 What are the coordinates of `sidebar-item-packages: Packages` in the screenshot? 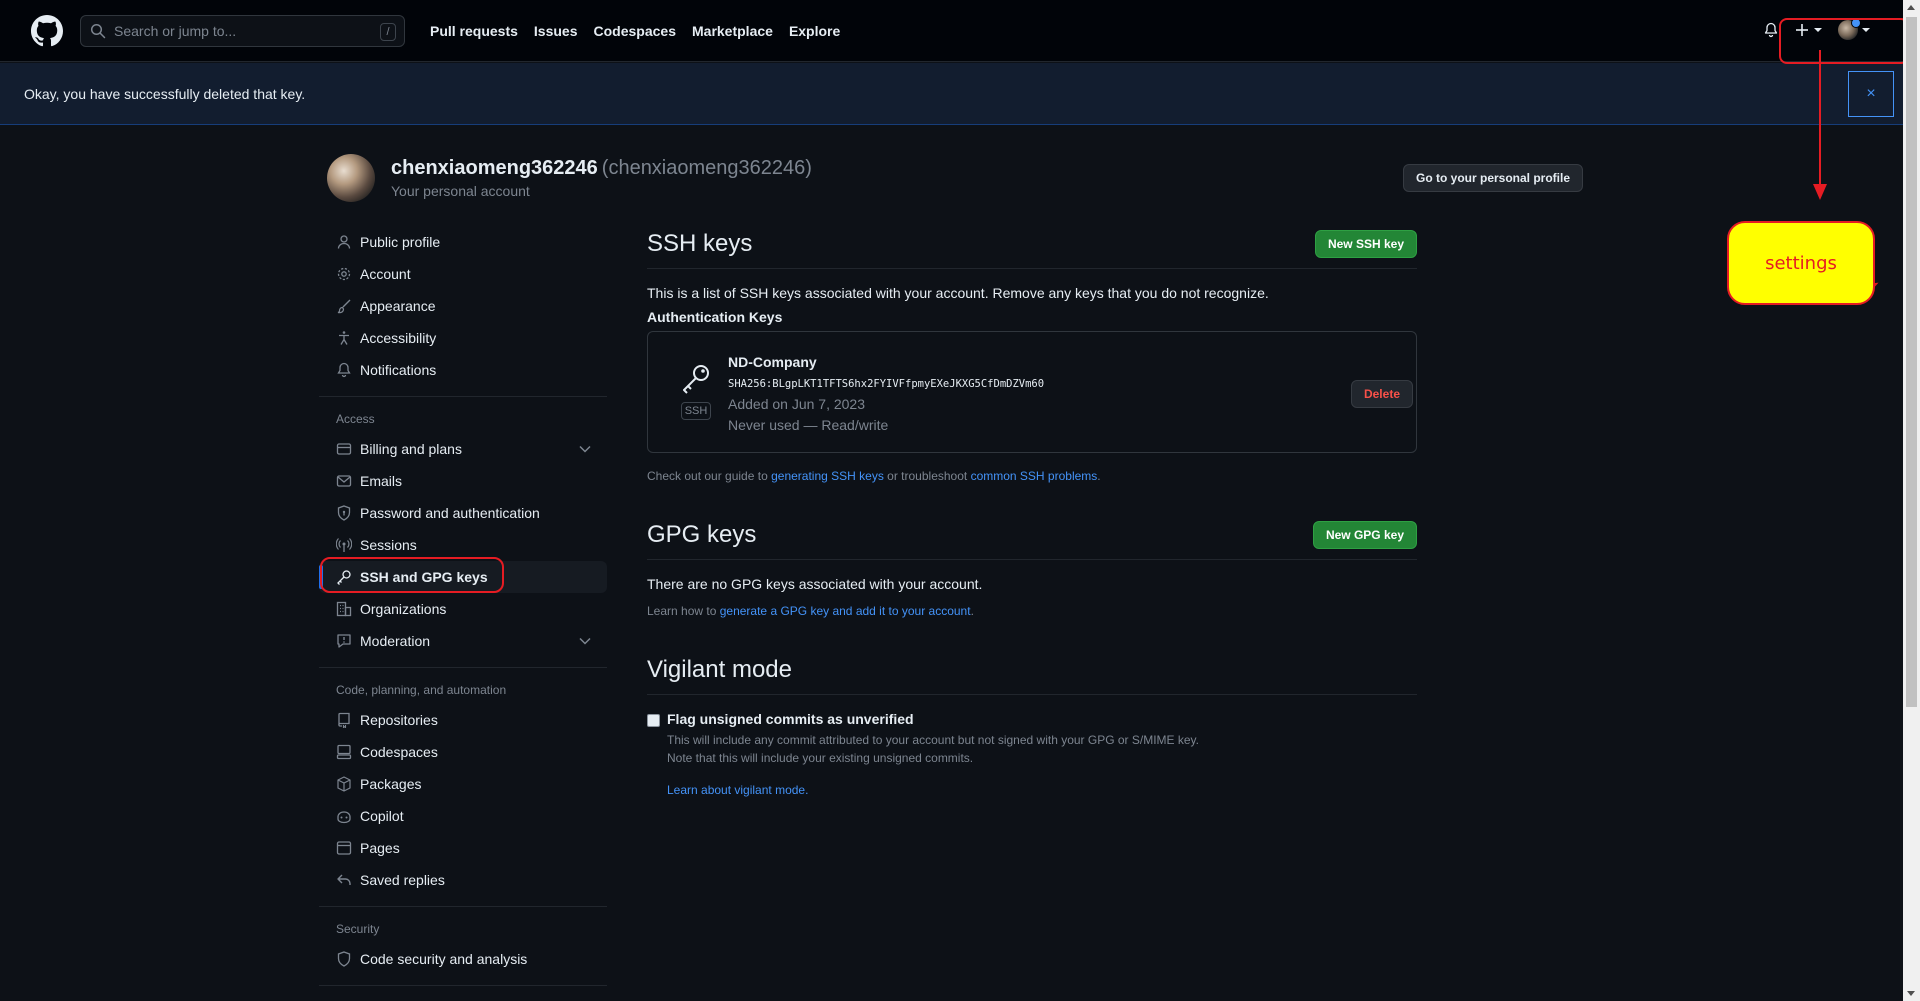 It's located at (463, 784).